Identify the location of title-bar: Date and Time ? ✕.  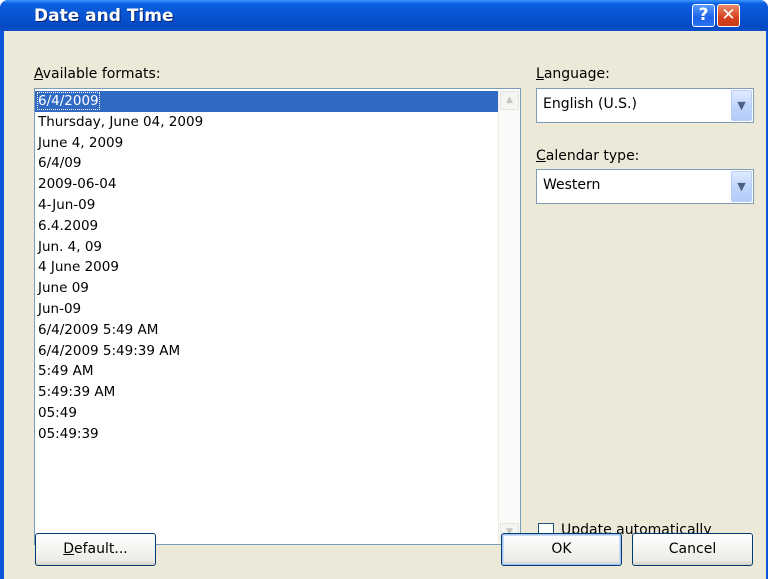
(384, 15).